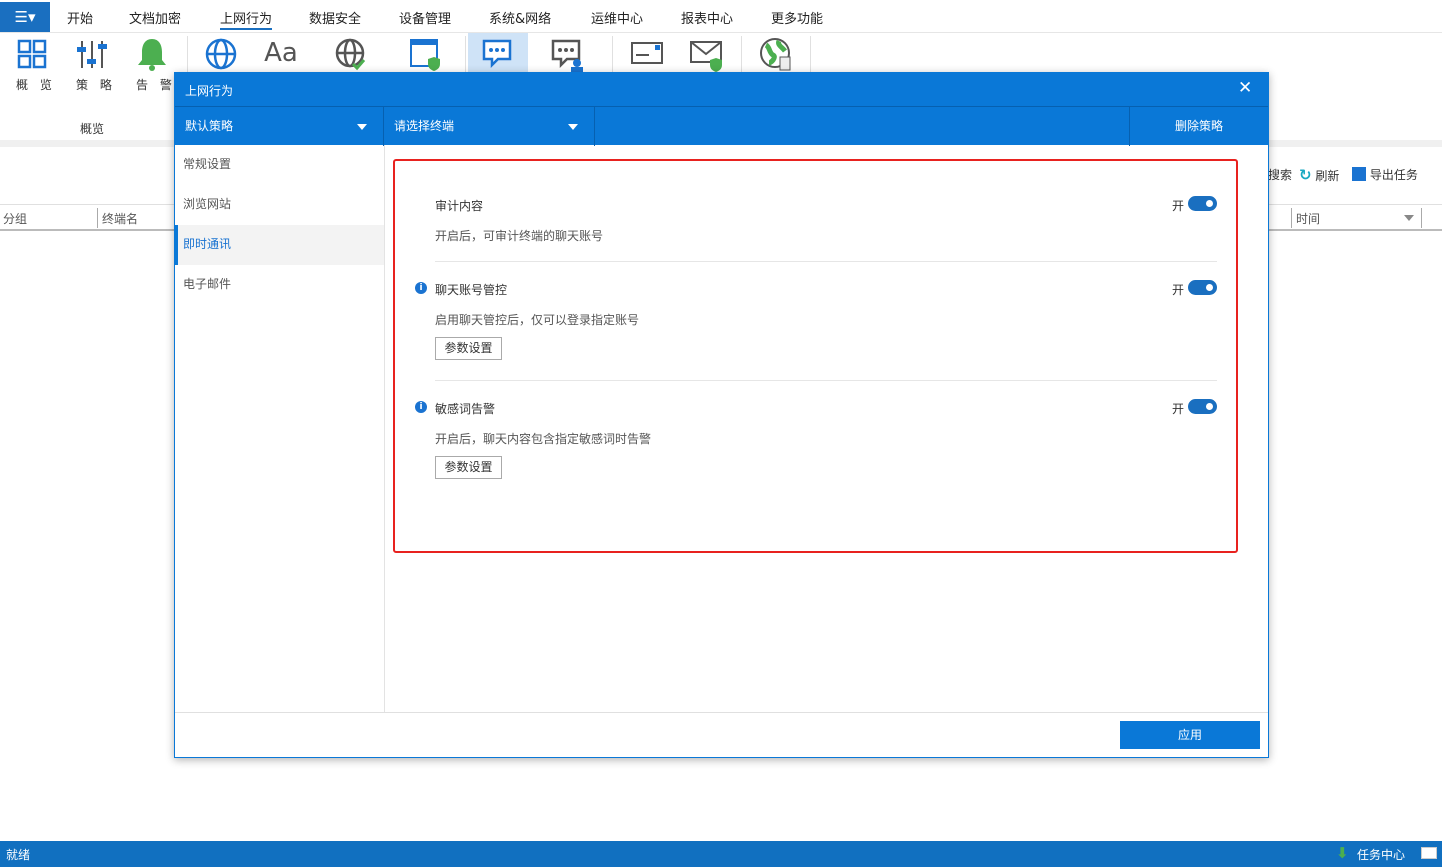 The width and height of the screenshot is (1442, 867). I want to click on ribbon-group-label: 概览, so click(92, 129).